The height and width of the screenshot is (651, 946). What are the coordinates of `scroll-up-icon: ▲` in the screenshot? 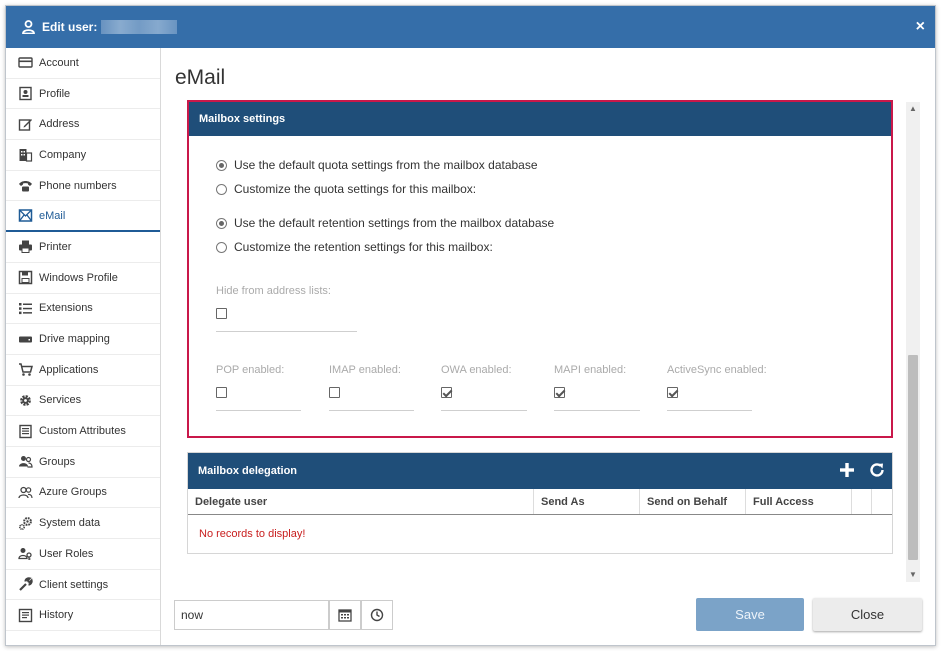 It's located at (913, 109).